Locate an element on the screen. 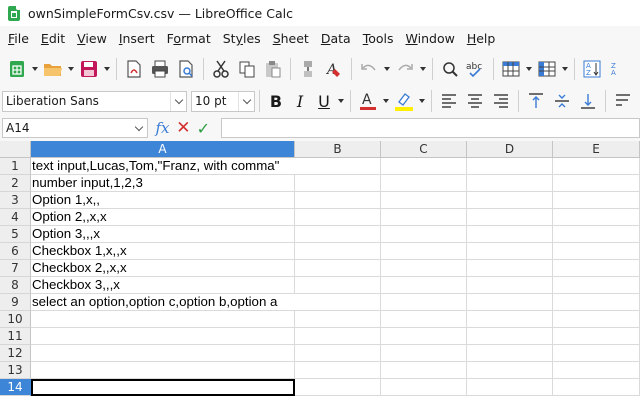 The image size is (640, 400). highlight-color-icon is located at coordinates (404, 101).